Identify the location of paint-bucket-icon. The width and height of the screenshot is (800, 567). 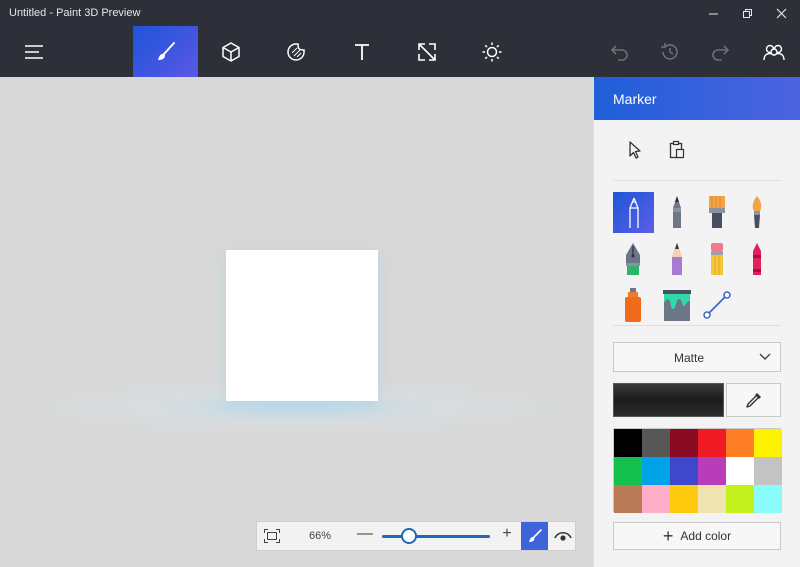
(677, 305).